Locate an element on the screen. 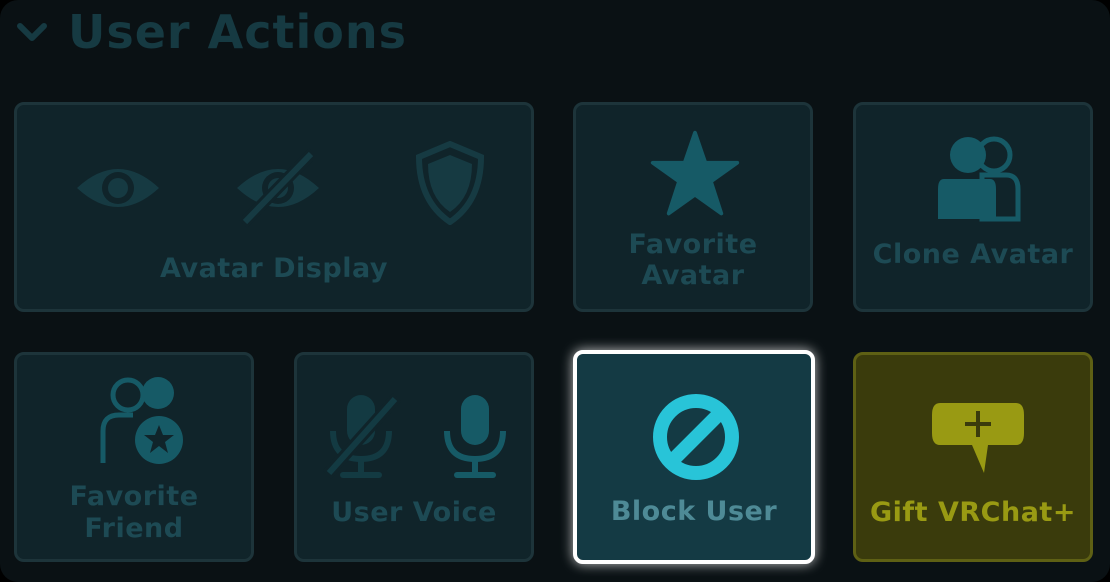 Image resolution: width=1110 pixels, height=582 pixels. gift-vrchat-plus-button: Gift VRChat+ is located at coordinates (973, 457).